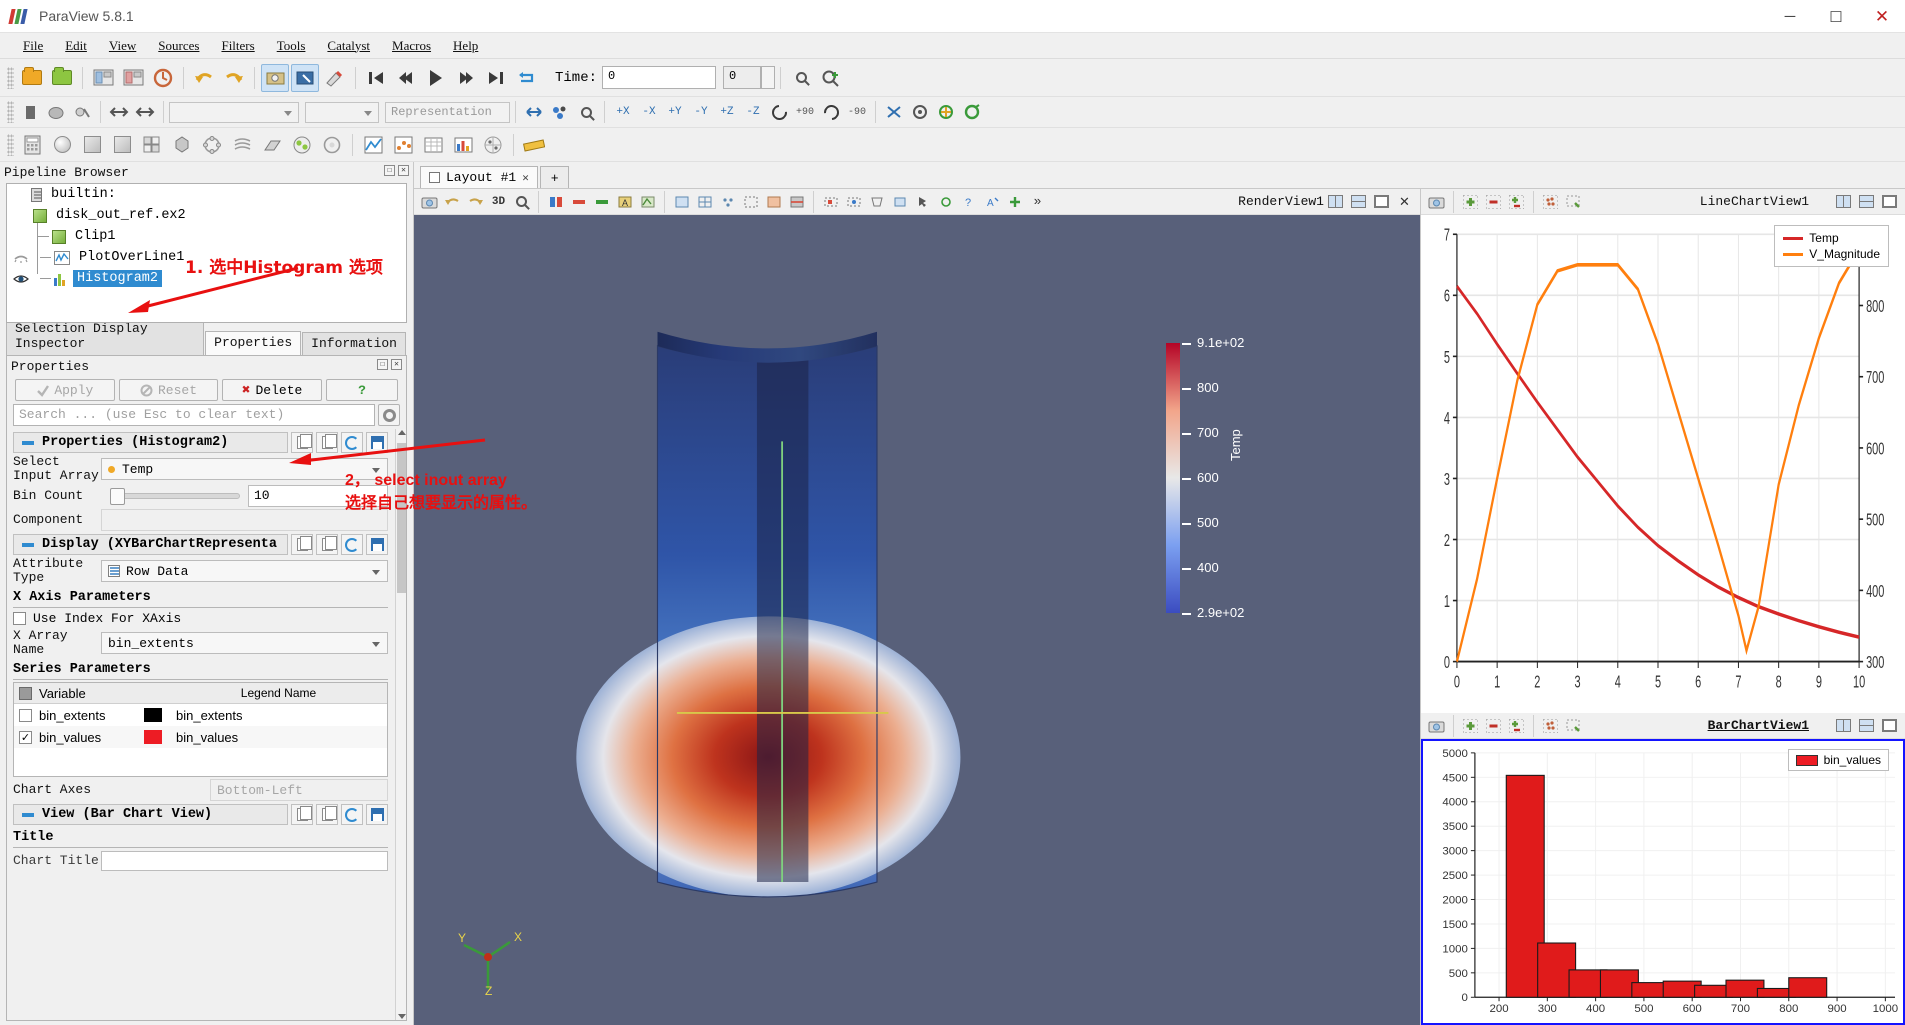 The width and height of the screenshot is (1905, 1025). What do you see at coordinates (1436, 725) in the screenshot?
I see `save-screenshot-icon` at bounding box center [1436, 725].